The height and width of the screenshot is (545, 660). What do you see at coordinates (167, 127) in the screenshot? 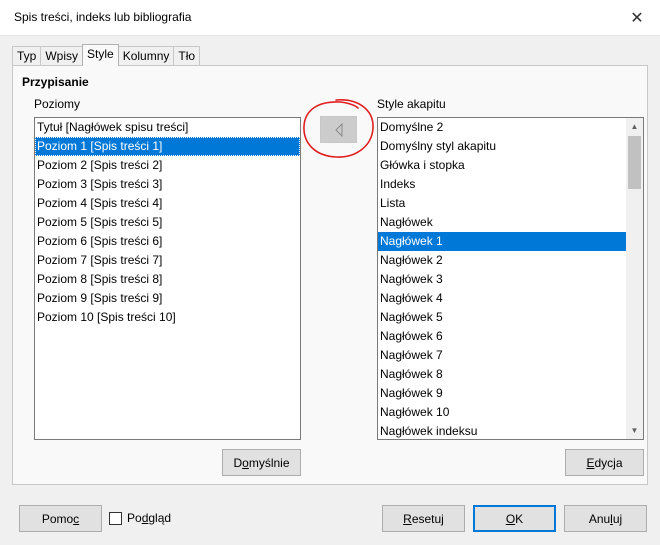
I see `list-item: Tytuł [Nagłówek spisu treści]` at bounding box center [167, 127].